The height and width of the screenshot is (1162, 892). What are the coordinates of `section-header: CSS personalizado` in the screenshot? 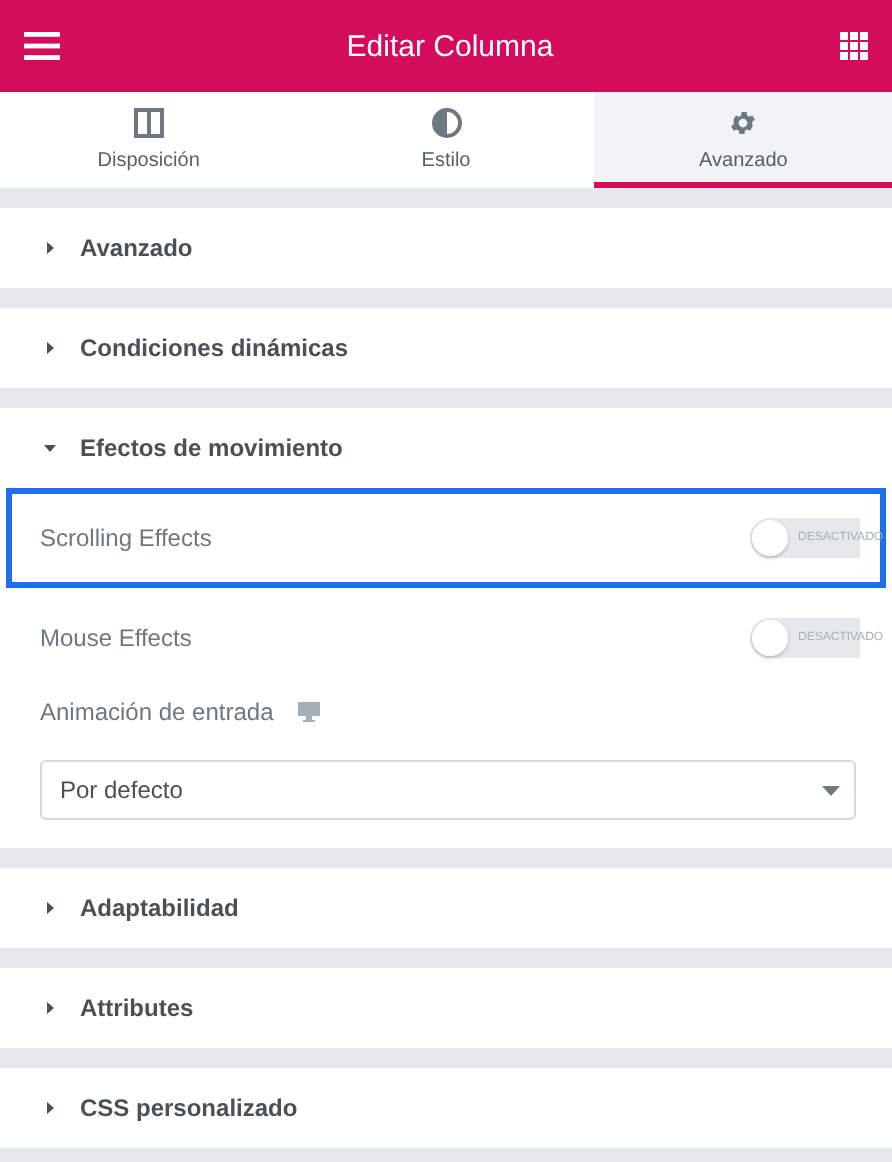 It's located at (446, 1108).